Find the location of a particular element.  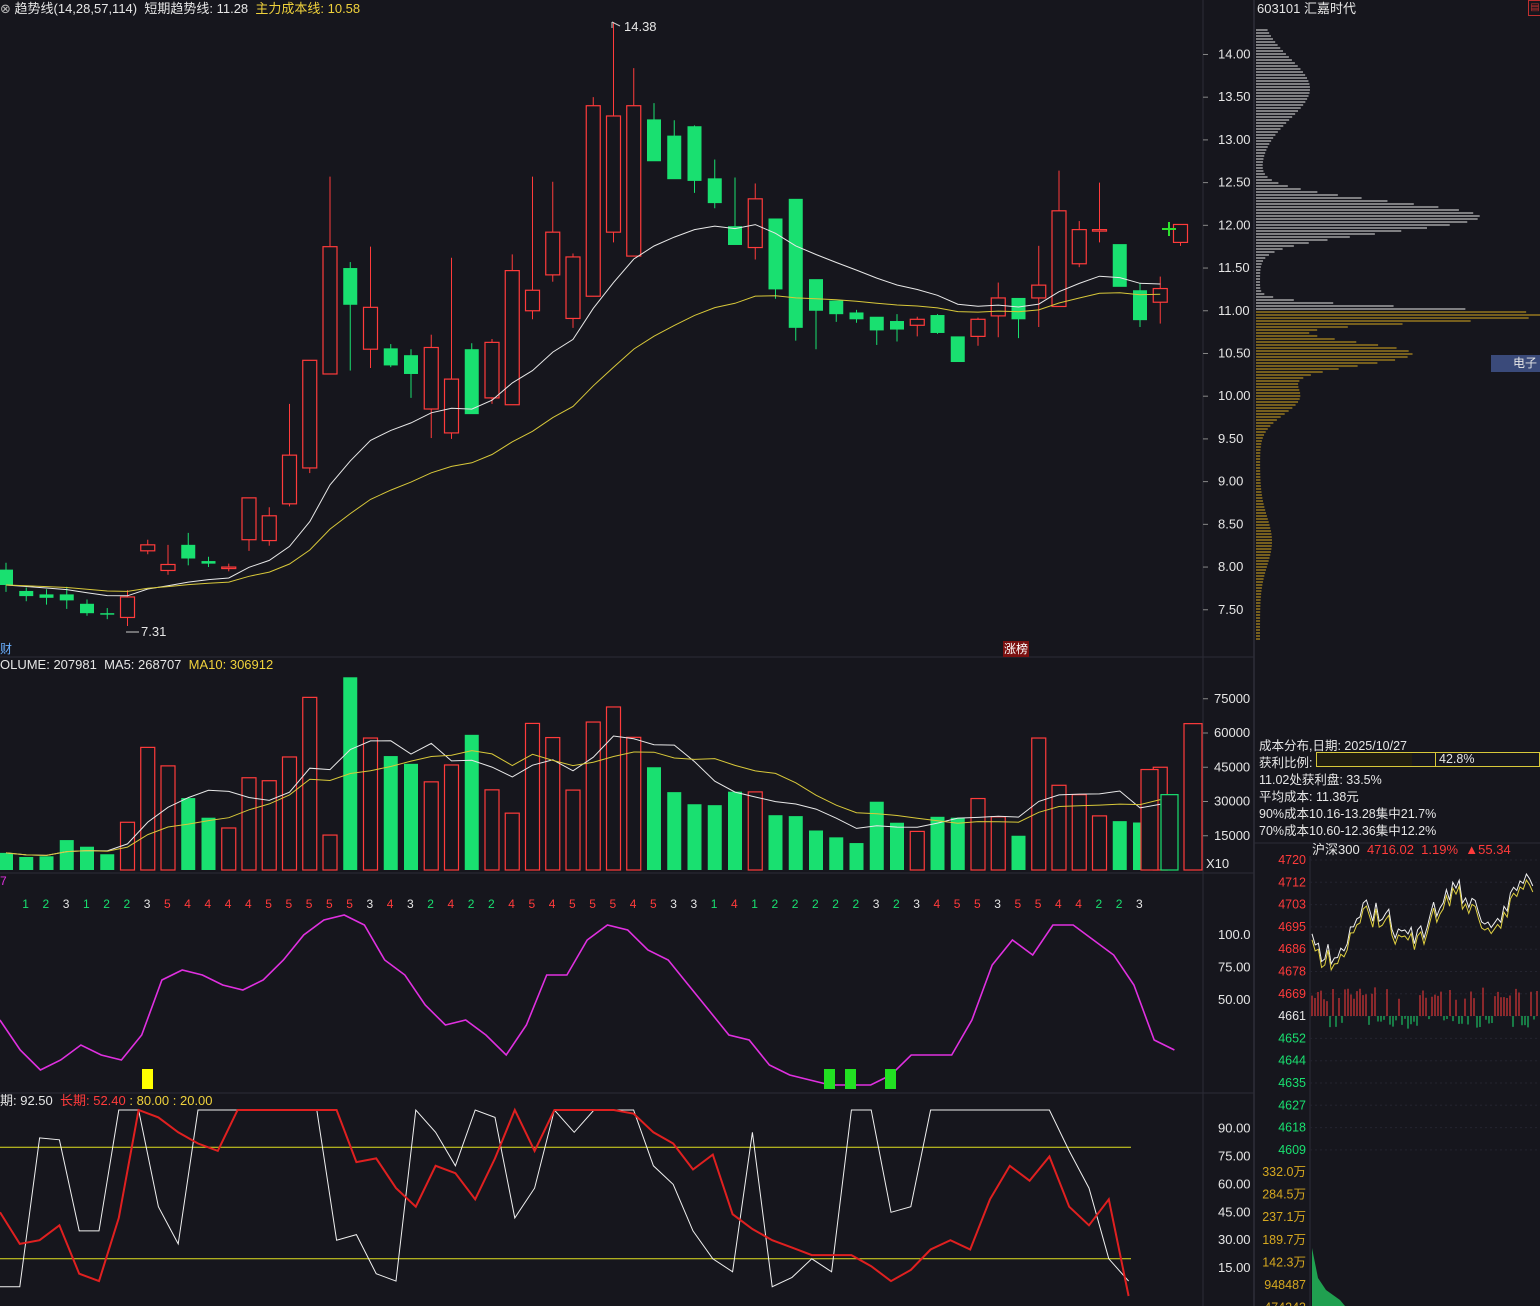

price-tick-label: 11.00 is located at coordinates (1234, 310).